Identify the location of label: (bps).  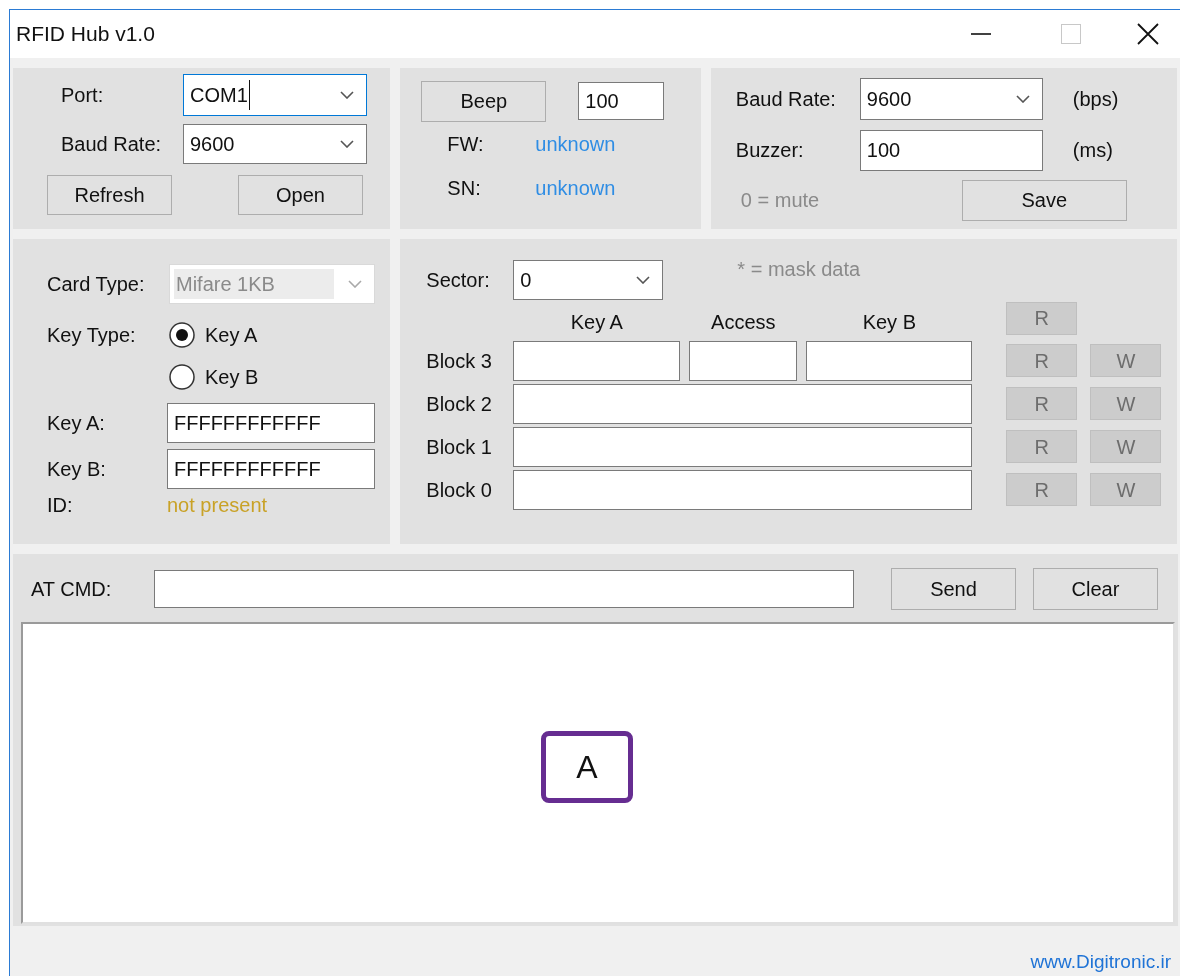
(1095, 99).